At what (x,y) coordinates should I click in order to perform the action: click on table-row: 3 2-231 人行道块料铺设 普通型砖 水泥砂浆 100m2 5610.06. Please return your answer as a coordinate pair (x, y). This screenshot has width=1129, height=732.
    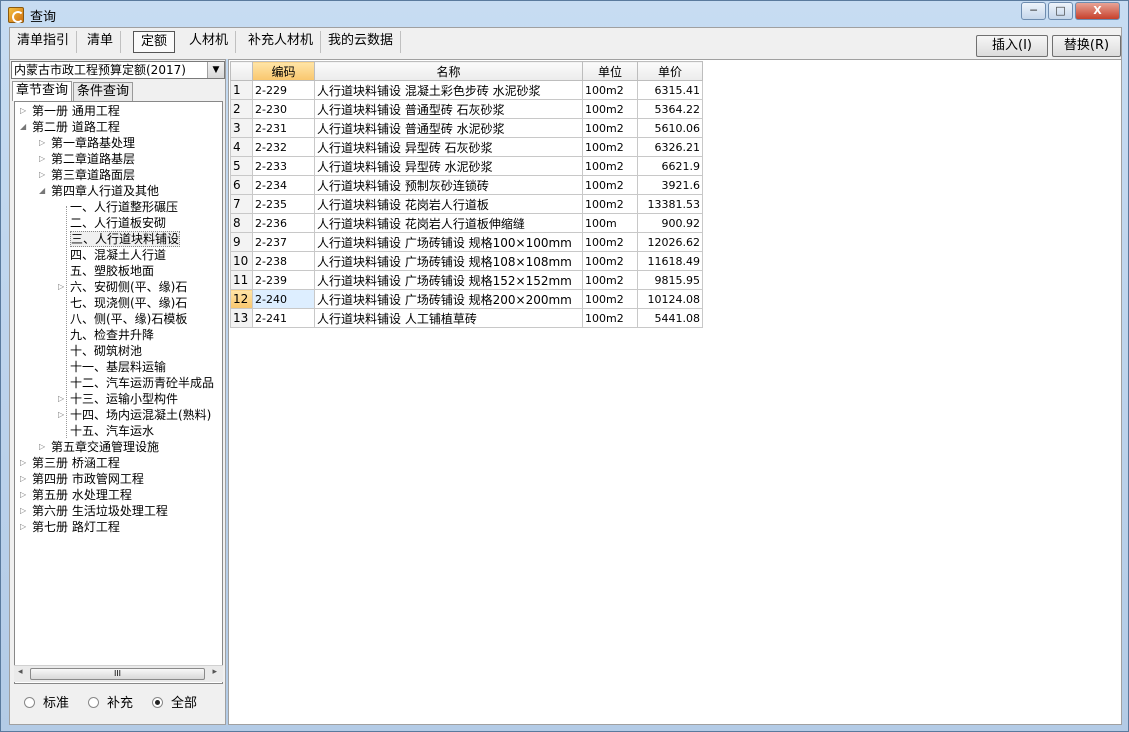
    Looking at the image, I should click on (466, 128).